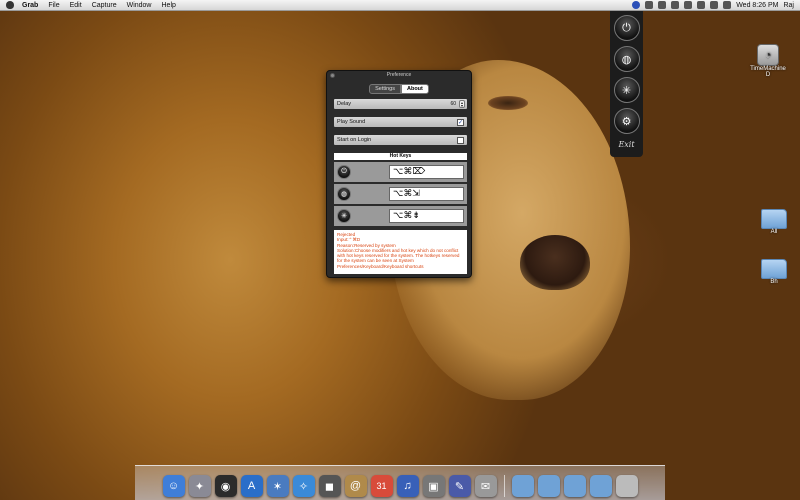 This screenshot has width=800, height=500. Describe the element at coordinates (355, 486) in the screenshot. I see `address-book-icon: @` at that location.